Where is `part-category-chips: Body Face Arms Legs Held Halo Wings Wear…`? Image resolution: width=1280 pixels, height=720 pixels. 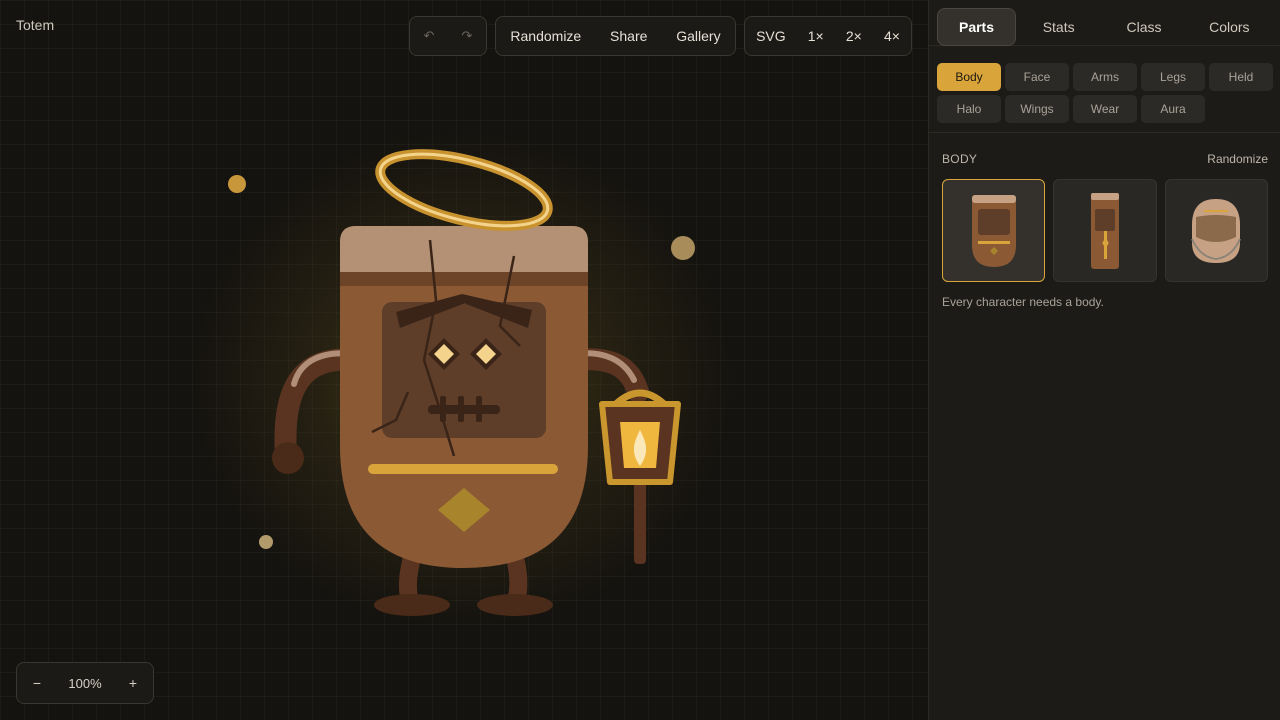 part-category-chips: Body Face Arms Legs Held Halo Wings Wear… is located at coordinates (1104, 84).